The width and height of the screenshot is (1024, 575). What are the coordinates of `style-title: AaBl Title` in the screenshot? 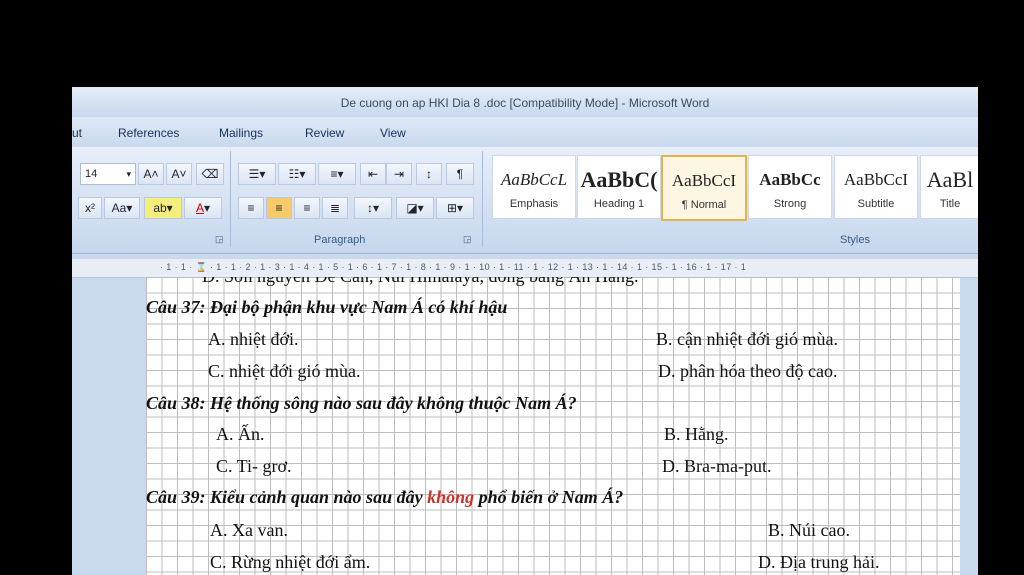 It's located at (949, 187).